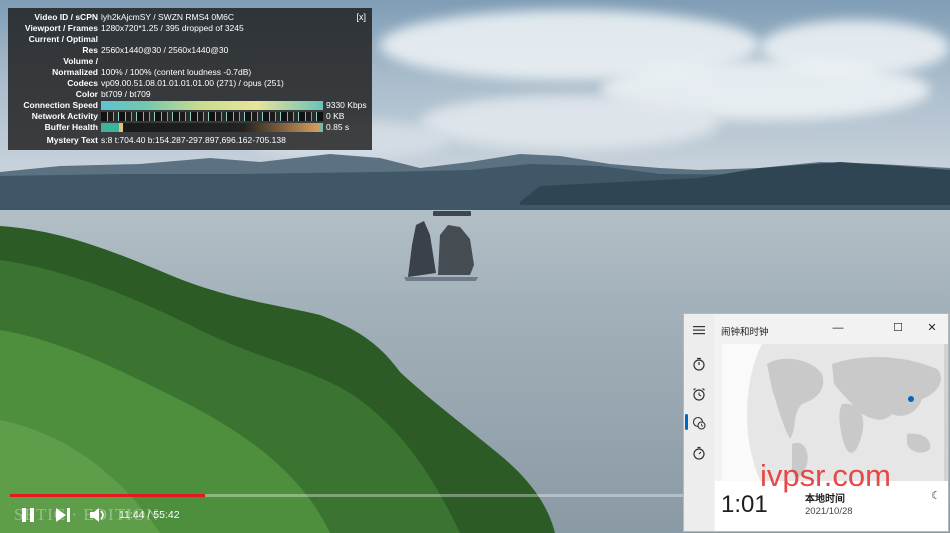 The image size is (950, 533). I want to click on volume-icon, so click(97, 515).